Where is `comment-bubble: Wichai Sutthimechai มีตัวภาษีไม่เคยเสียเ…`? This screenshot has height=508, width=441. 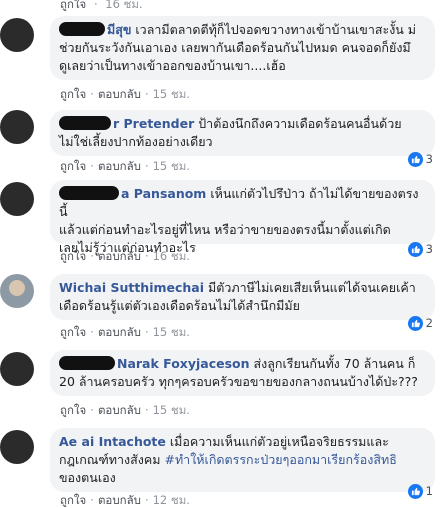
comment-bubble: Wichai Sutthimechai มีตัวภาษีไม่เคยเสียเ… is located at coordinates (242, 297).